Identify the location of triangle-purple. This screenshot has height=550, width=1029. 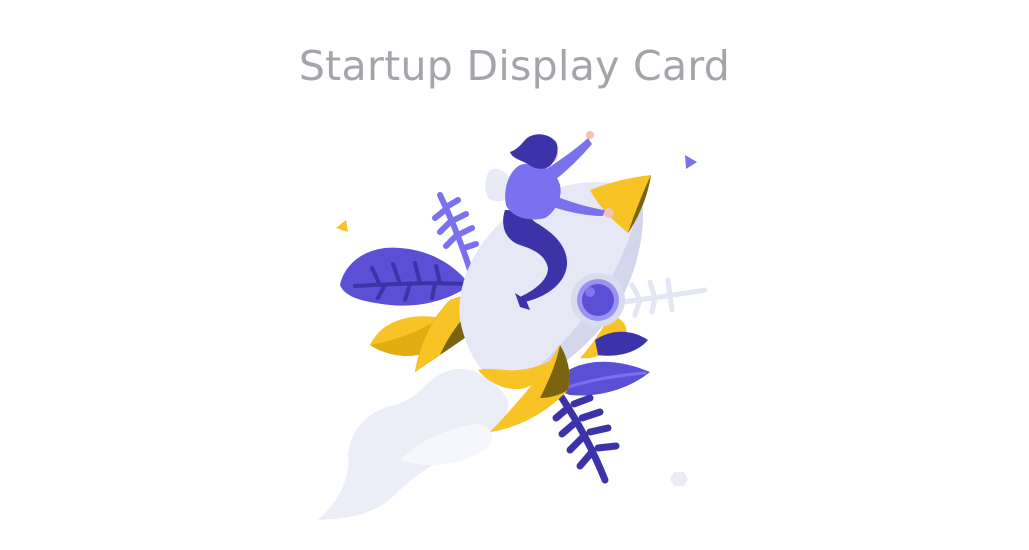
(691, 162).